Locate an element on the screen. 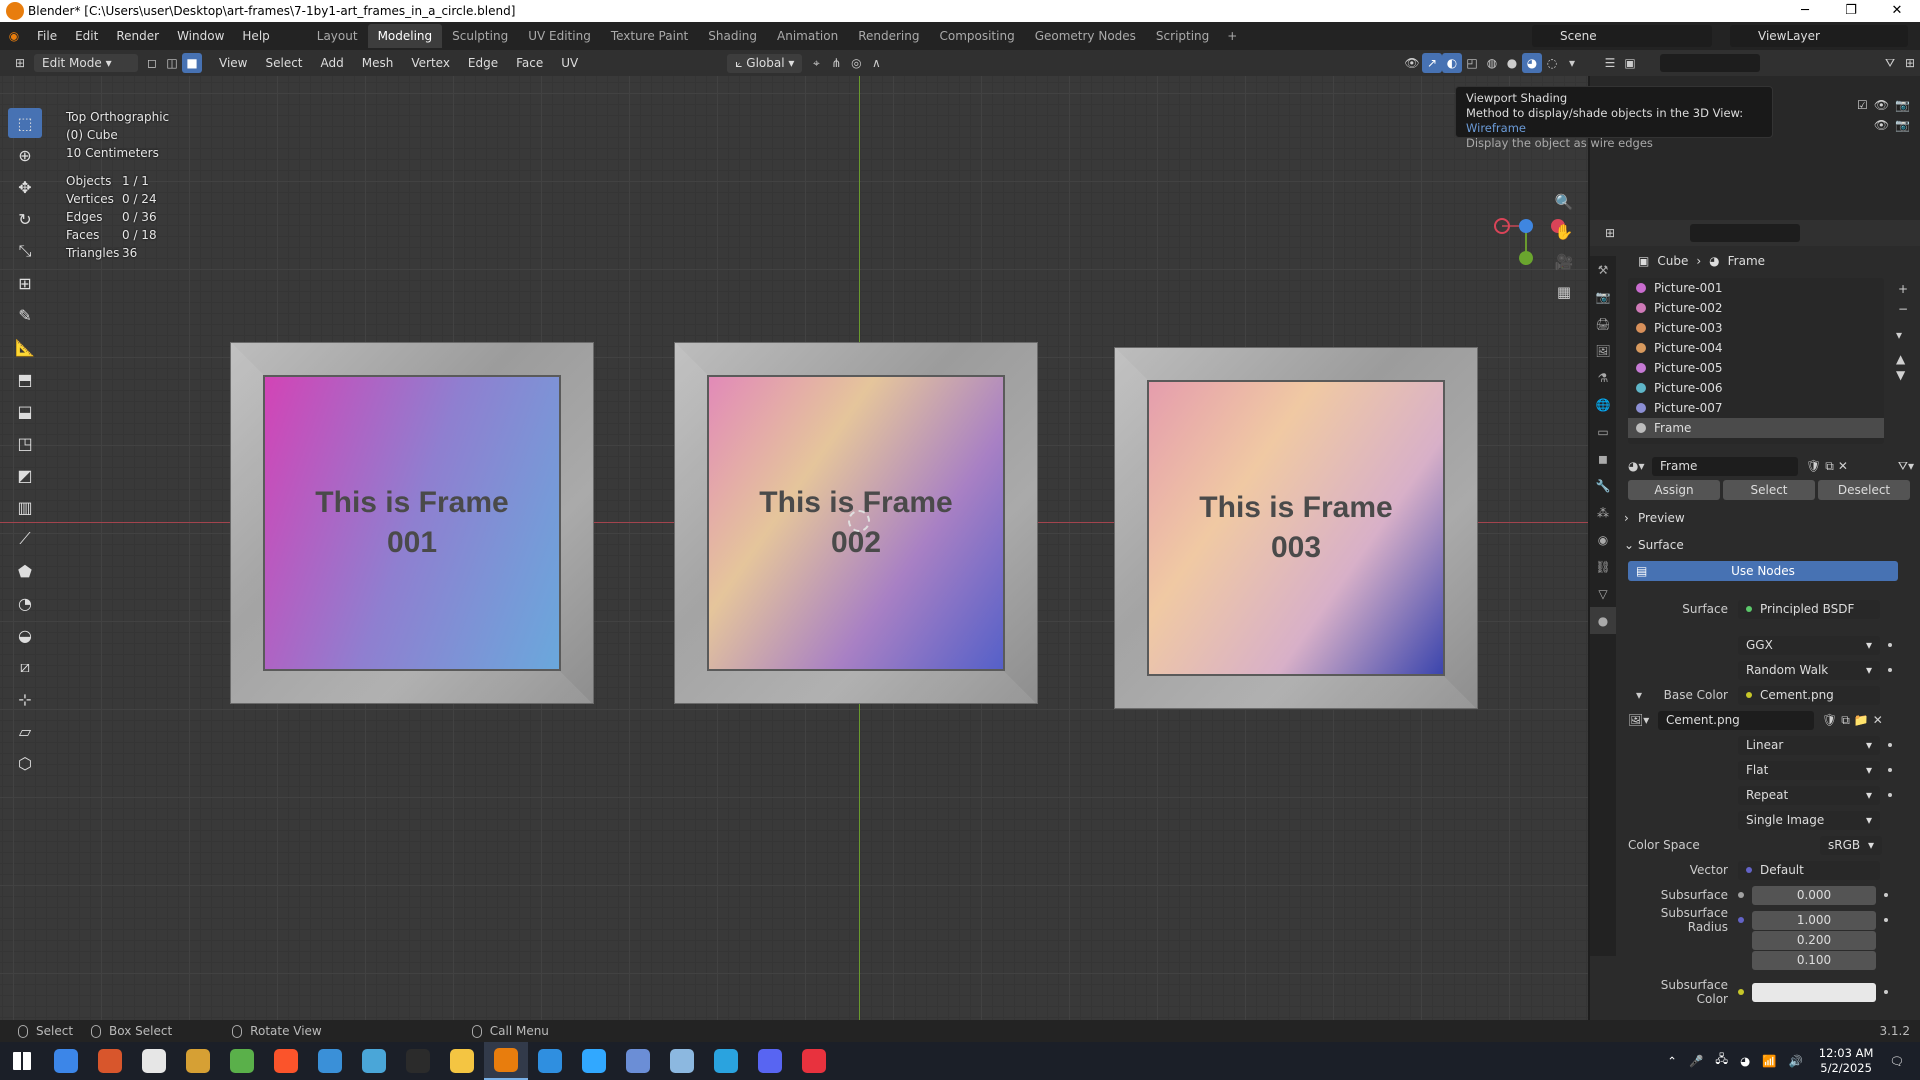 The height and width of the screenshot is (1080, 1920). taskbar-telegram is located at coordinates (726, 1061).